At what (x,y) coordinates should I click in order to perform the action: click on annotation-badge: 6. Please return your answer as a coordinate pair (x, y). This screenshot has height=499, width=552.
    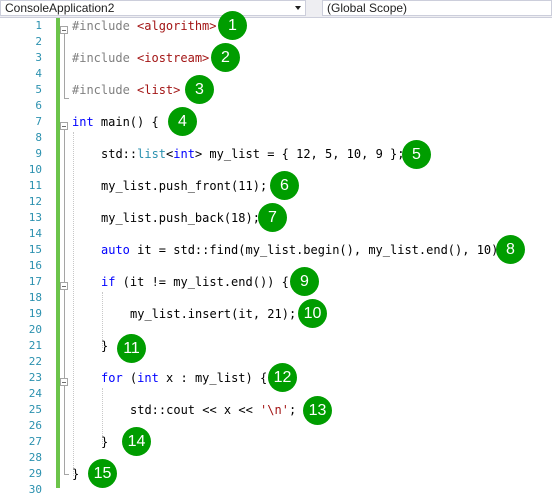
    Looking at the image, I should click on (284, 185).